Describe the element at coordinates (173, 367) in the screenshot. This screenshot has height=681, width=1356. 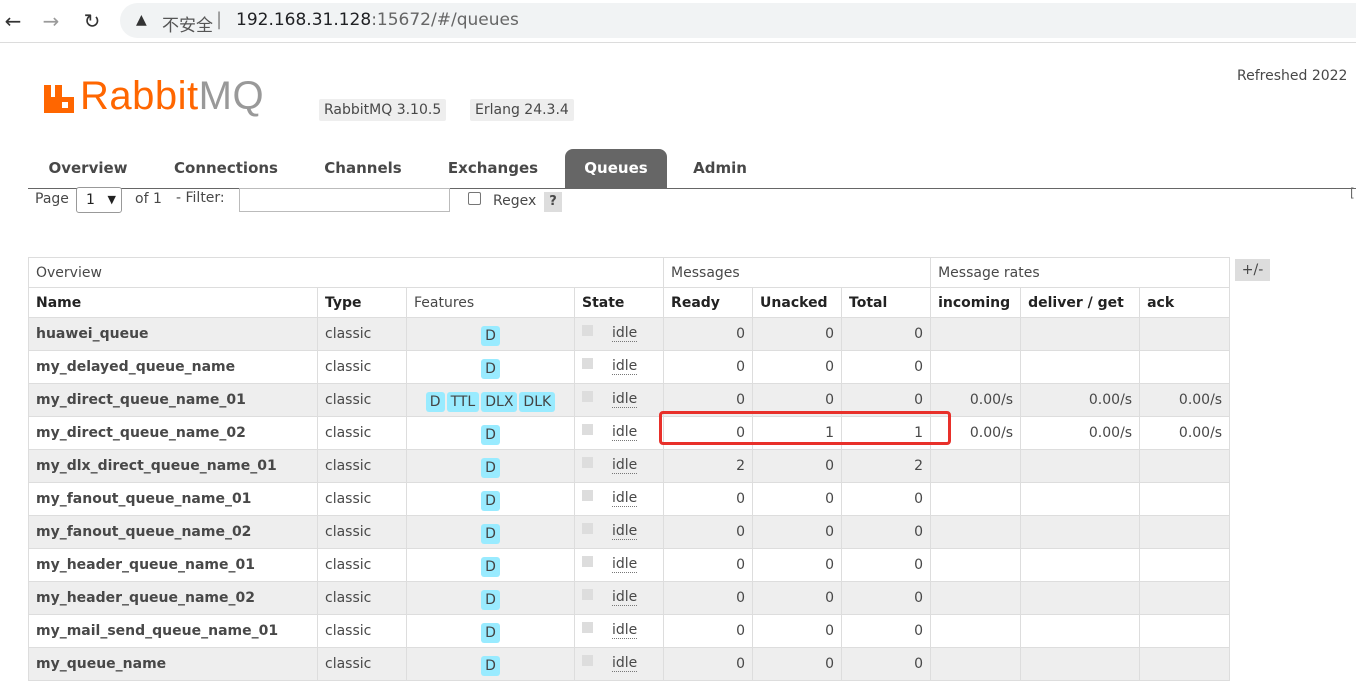
I see `queue-name-link: my_delayed_queue_name` at that location.